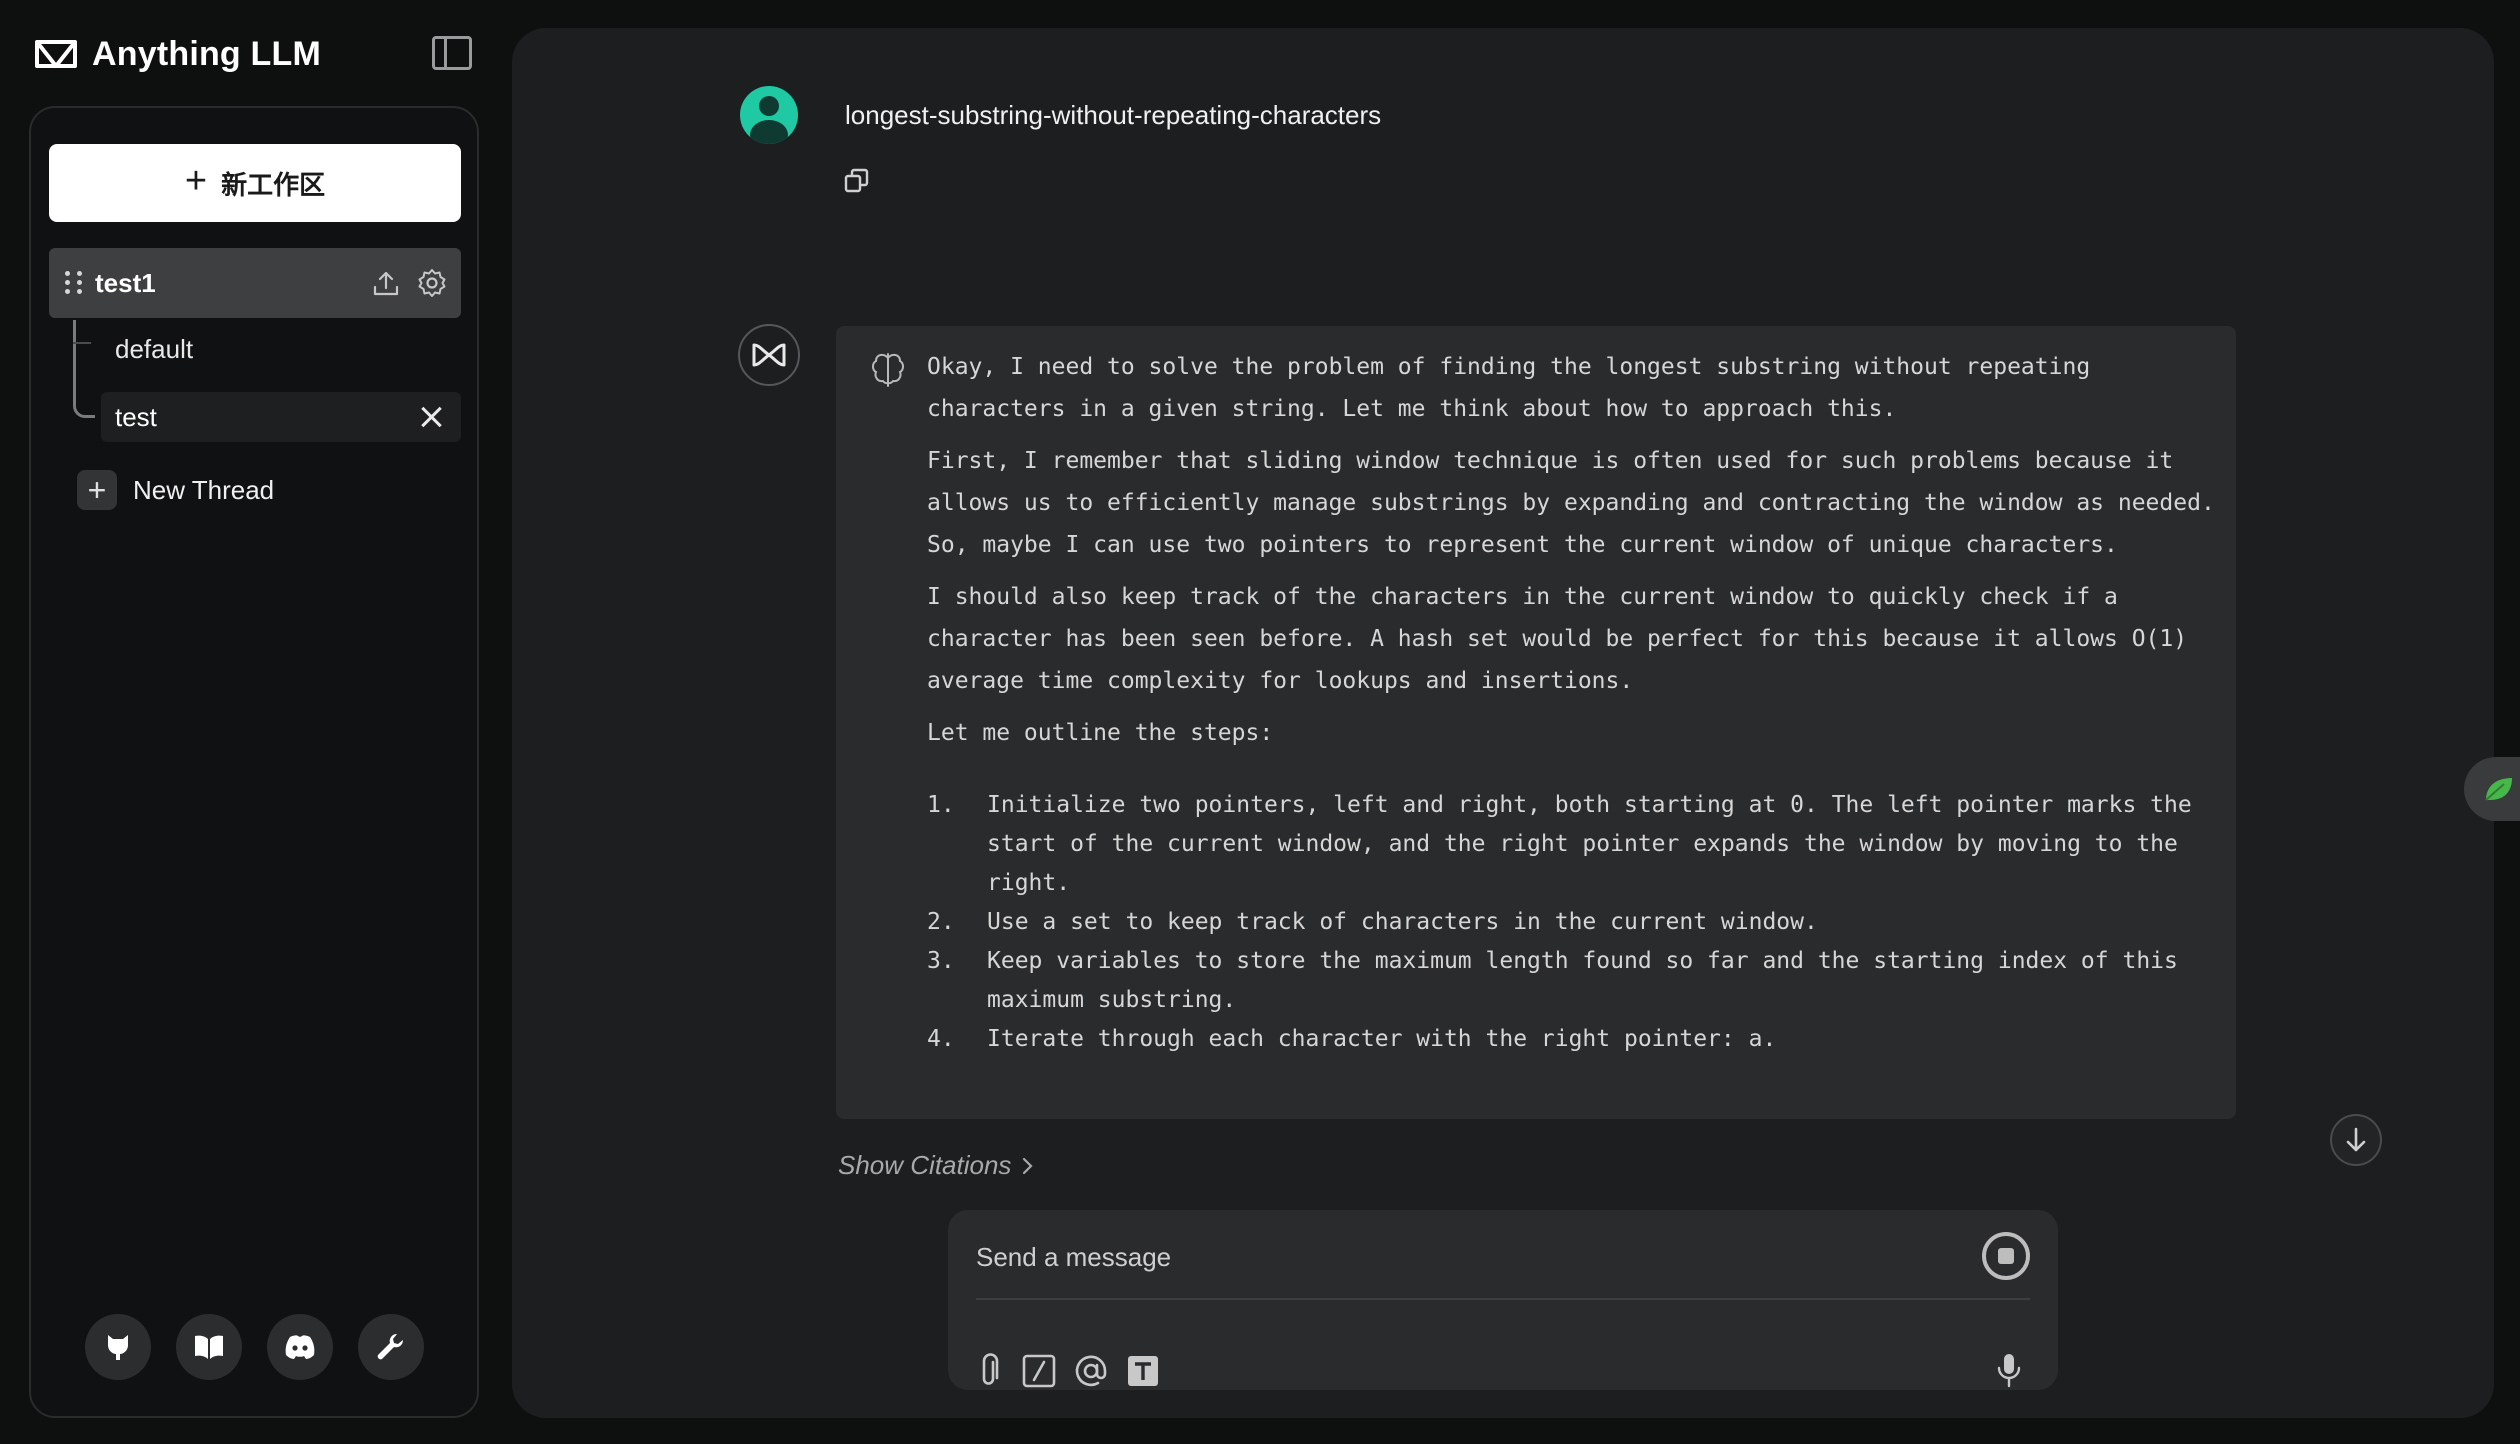  What do you see at coordinates (941, 1039) in the screenshot?
I see `step-number: 4.` at bounding box center [941, 1039].